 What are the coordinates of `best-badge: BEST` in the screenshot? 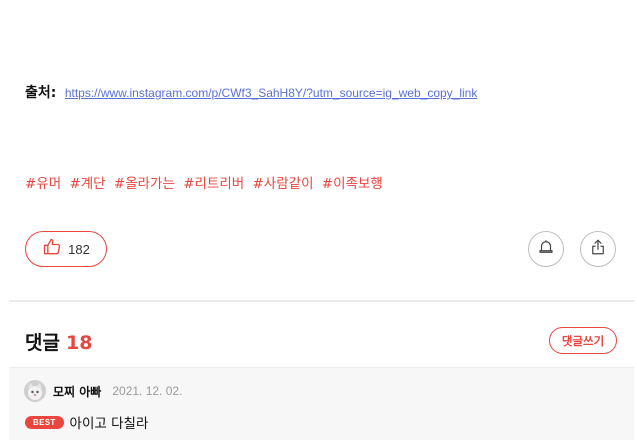 It's located at (44, 422).